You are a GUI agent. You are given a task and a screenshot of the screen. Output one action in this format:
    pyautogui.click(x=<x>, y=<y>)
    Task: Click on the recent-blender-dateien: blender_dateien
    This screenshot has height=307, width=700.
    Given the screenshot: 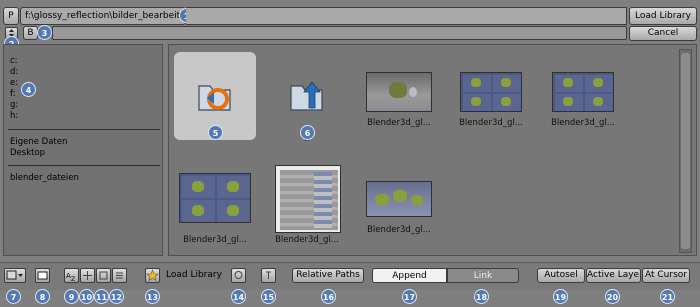 What is the action you would take?
    pyautogui.click(x=44, y=178)
    